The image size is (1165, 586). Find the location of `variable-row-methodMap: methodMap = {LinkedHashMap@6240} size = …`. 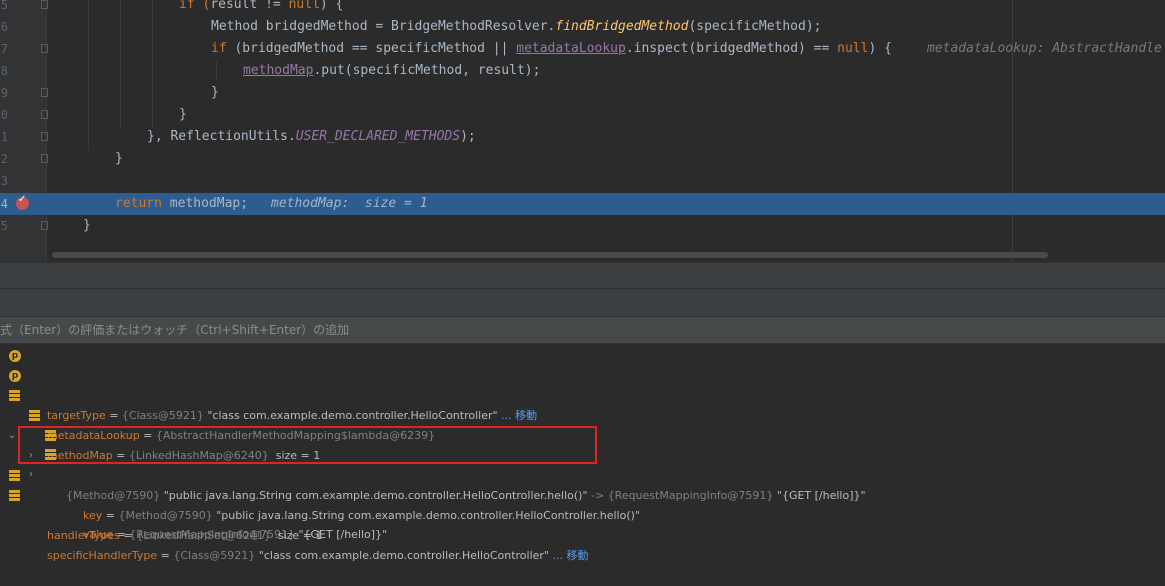

variable-row-methodMap: methodMap = {LinkedHashMap@6240} size = … is located at coordinates (582, 424).